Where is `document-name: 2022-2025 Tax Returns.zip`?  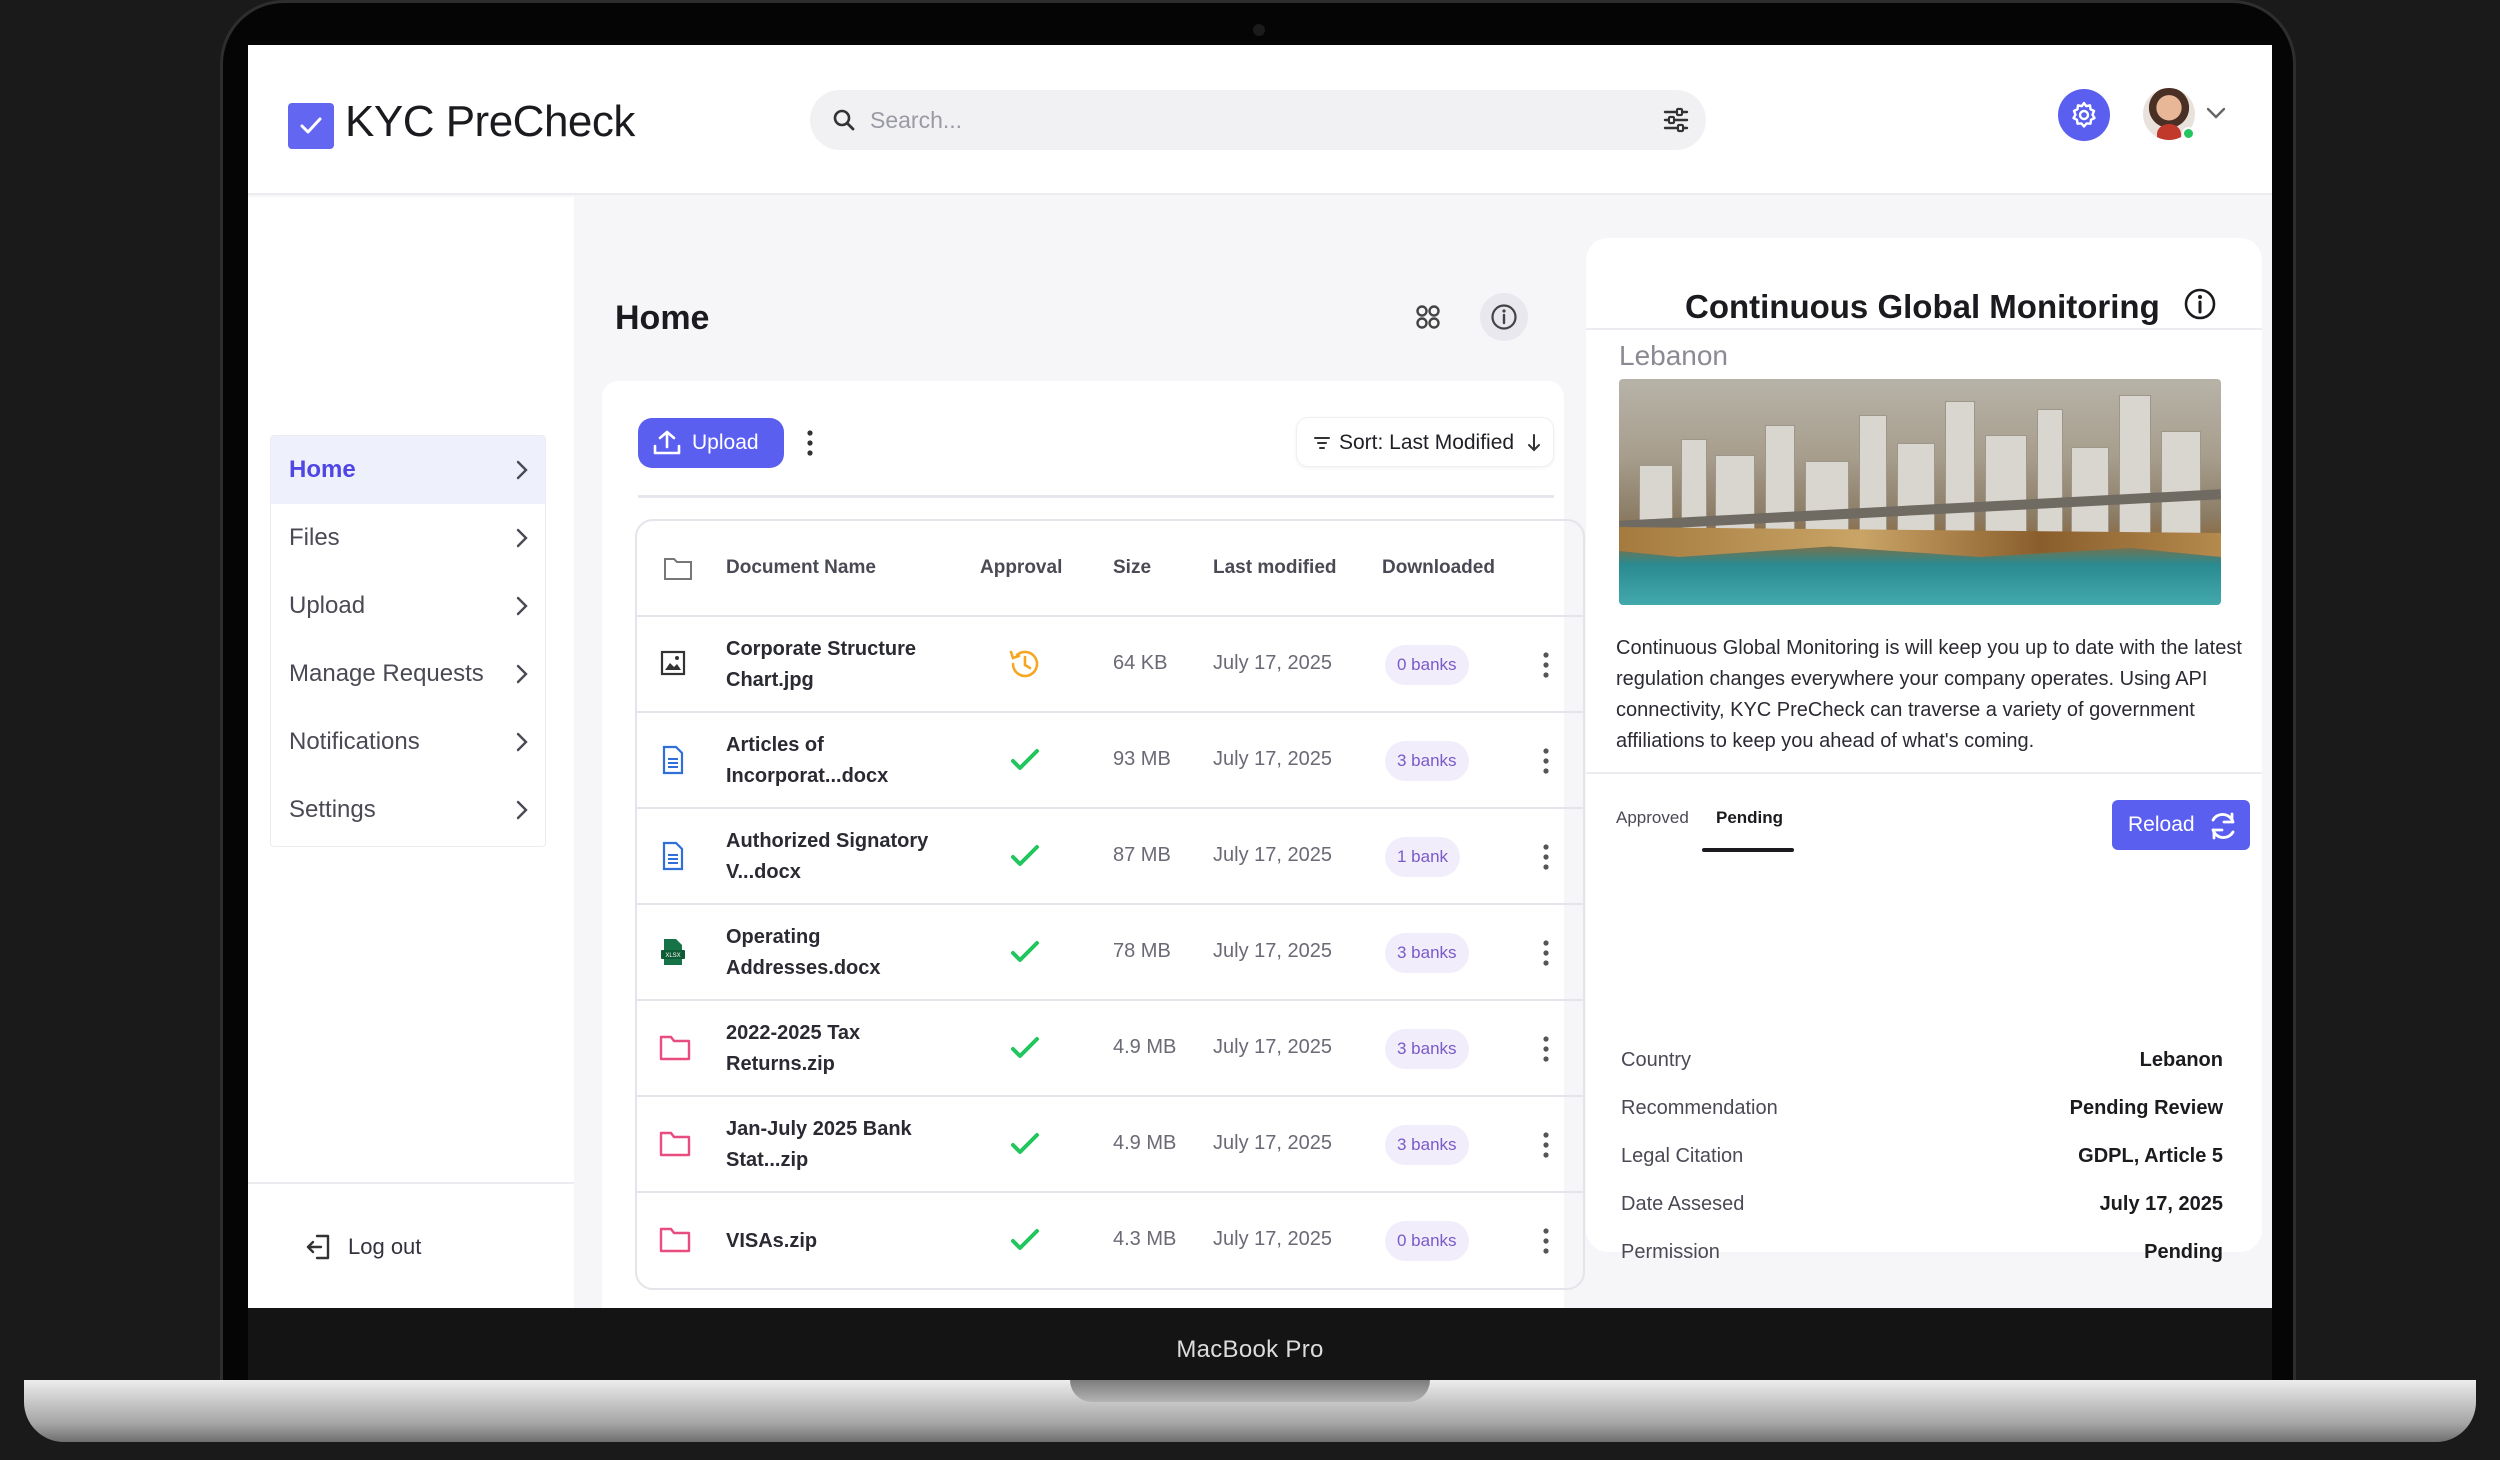 document-name: 2022-2025 Tax Returns.zip is located at coordinates (793, 1048).